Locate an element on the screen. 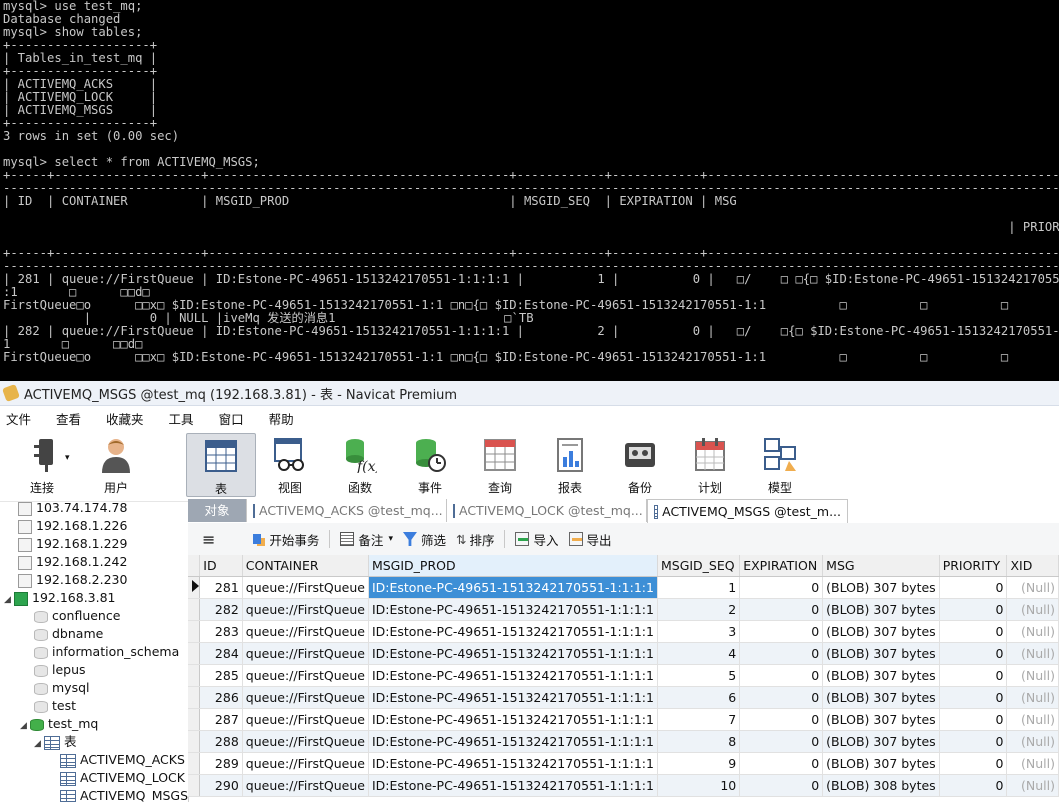 The image size is (1059, 802). tree-table-activemq-acks: ACTIVEMQ_ACKS is located at coordinates (122, 760).